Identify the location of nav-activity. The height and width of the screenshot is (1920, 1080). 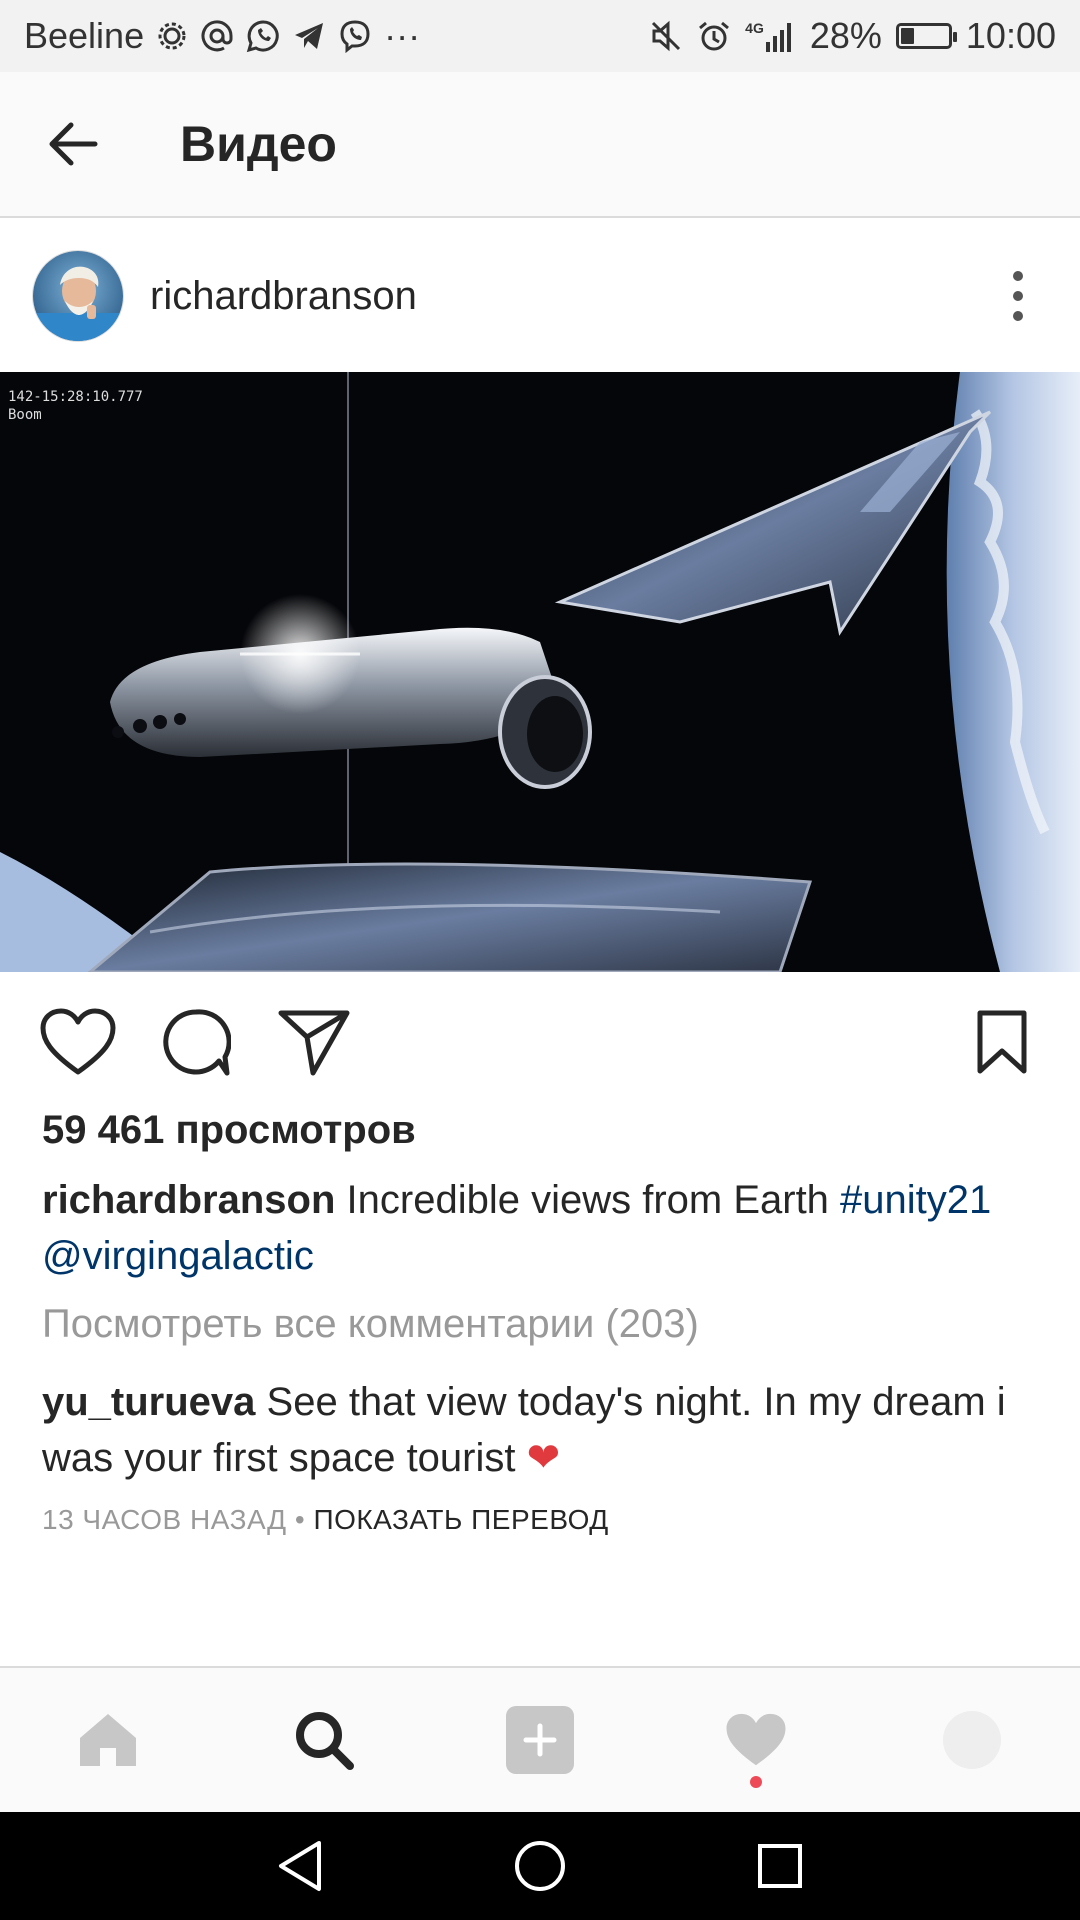
(756, 1740).